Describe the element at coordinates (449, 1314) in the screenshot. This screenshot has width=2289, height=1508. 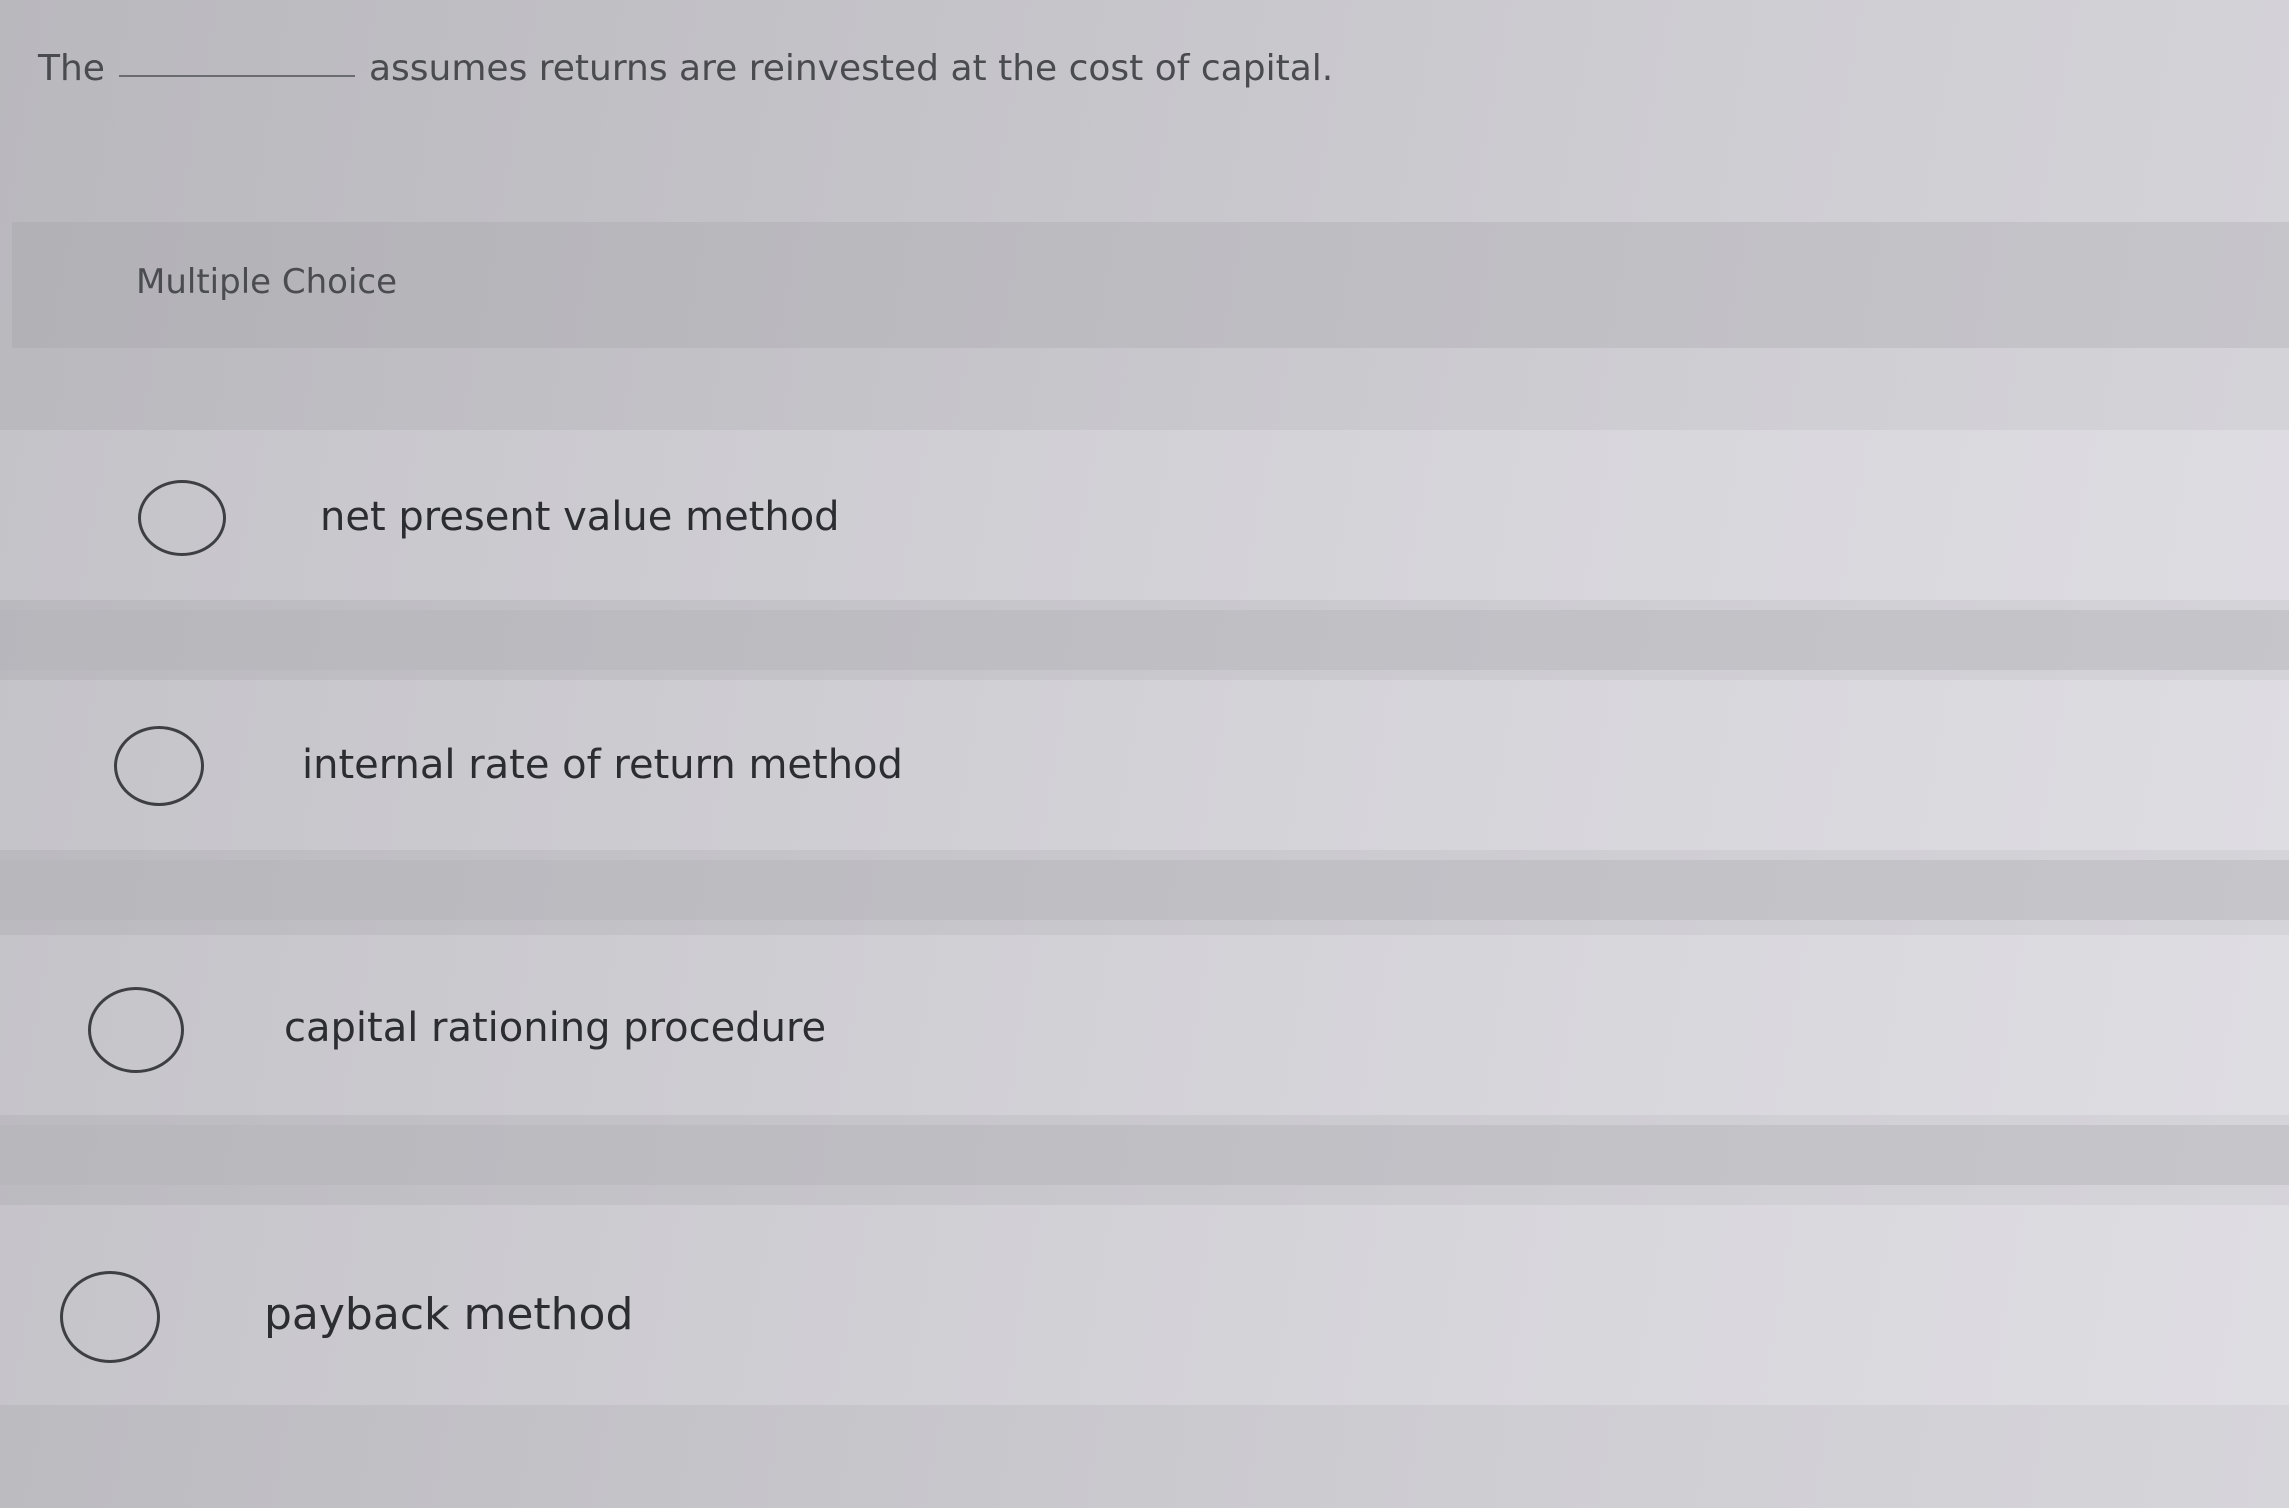
I see `option-label: payback method` at that location.